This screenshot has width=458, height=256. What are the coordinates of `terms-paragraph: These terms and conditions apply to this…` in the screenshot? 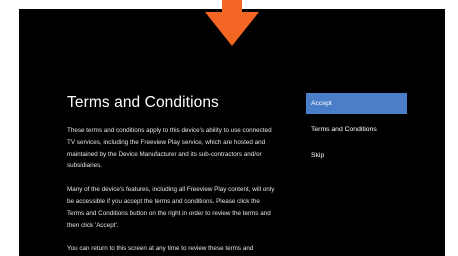 It's located at (169, 148).